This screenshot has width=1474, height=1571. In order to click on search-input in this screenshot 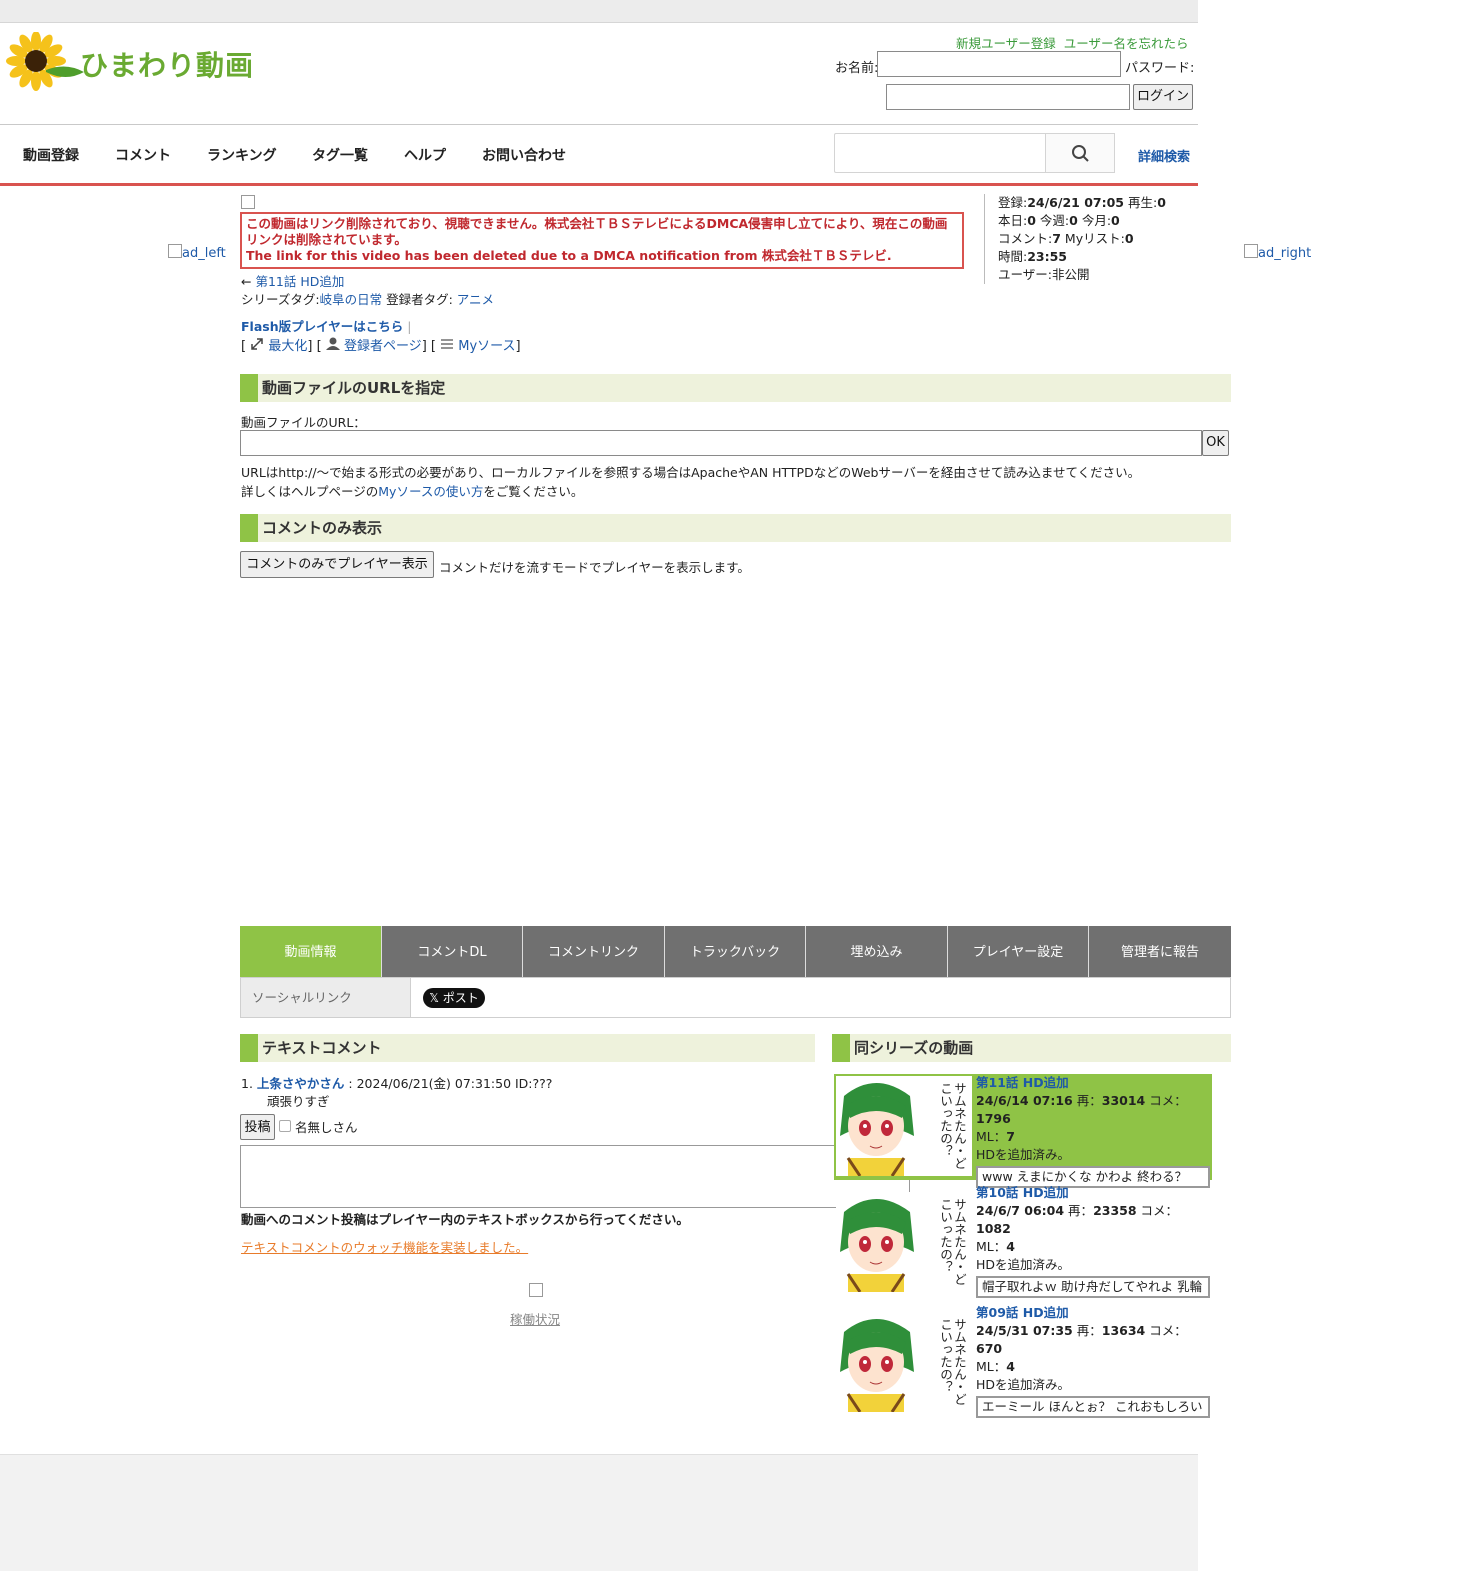, I will do `click(939, 153)`.